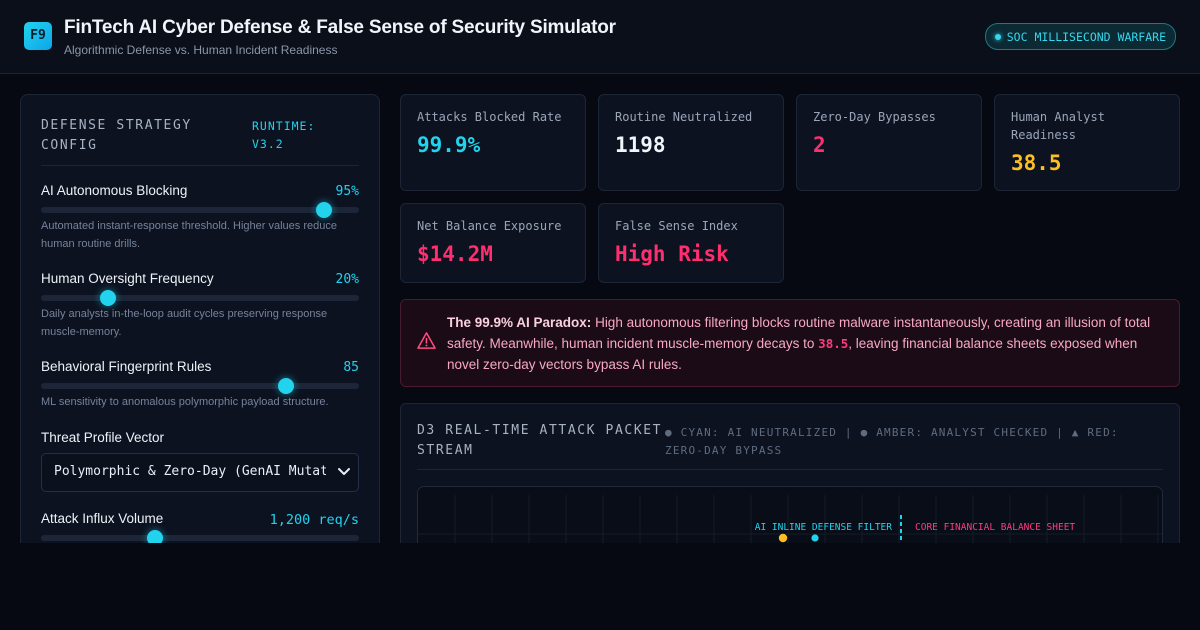  I want to click on metric-label: Net Balance Exposure, so click(489, 226).